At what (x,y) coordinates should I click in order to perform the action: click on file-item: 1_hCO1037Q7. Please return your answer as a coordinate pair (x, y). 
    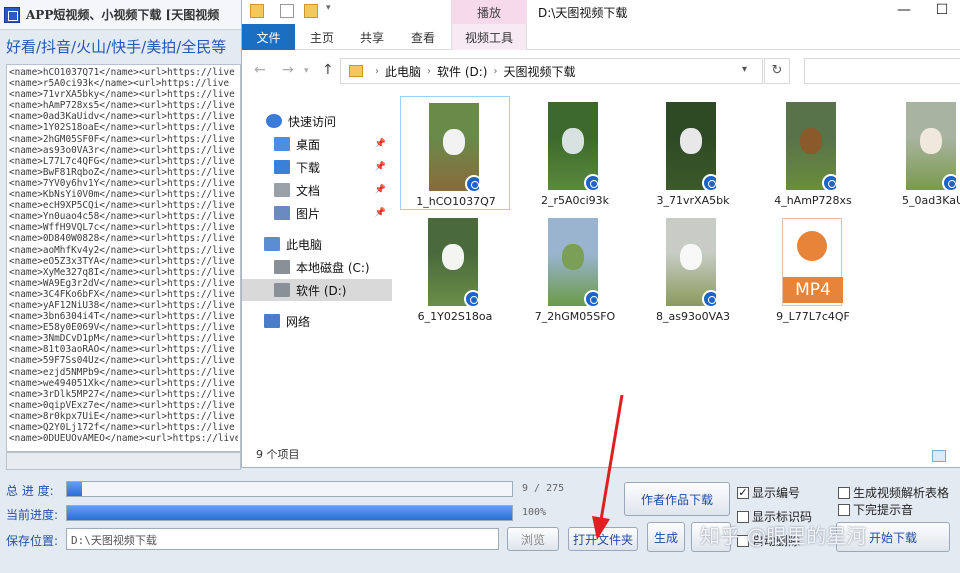
    Looking at the image, I should click on (455, 153).